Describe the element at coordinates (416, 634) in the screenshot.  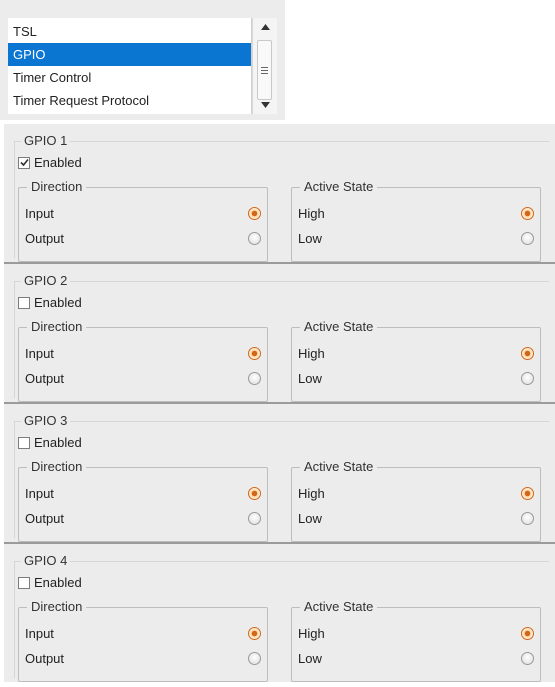
I see `gpio-4-active-high: High` at that location.